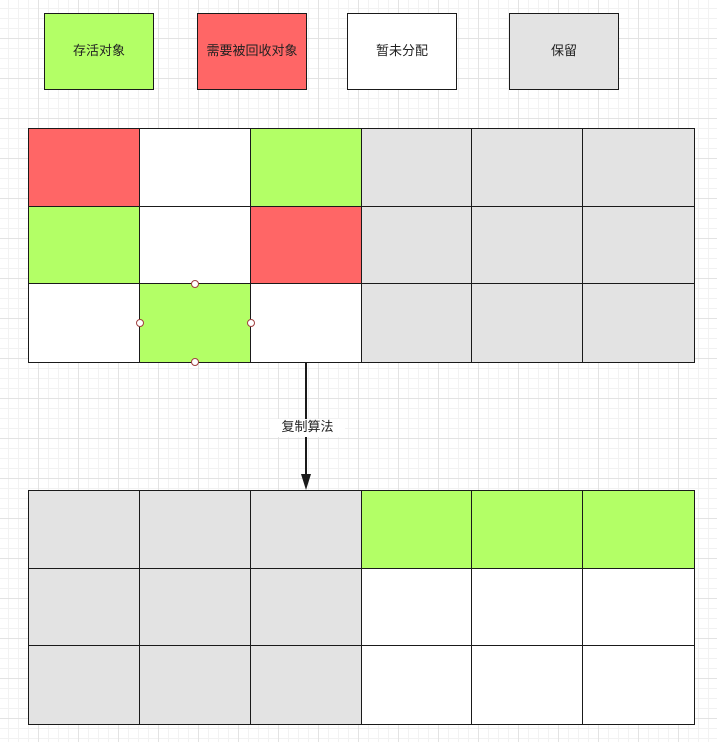 This screenshot has height=742, width=717. I want to click on selection-handle-left, so click(140, 323).